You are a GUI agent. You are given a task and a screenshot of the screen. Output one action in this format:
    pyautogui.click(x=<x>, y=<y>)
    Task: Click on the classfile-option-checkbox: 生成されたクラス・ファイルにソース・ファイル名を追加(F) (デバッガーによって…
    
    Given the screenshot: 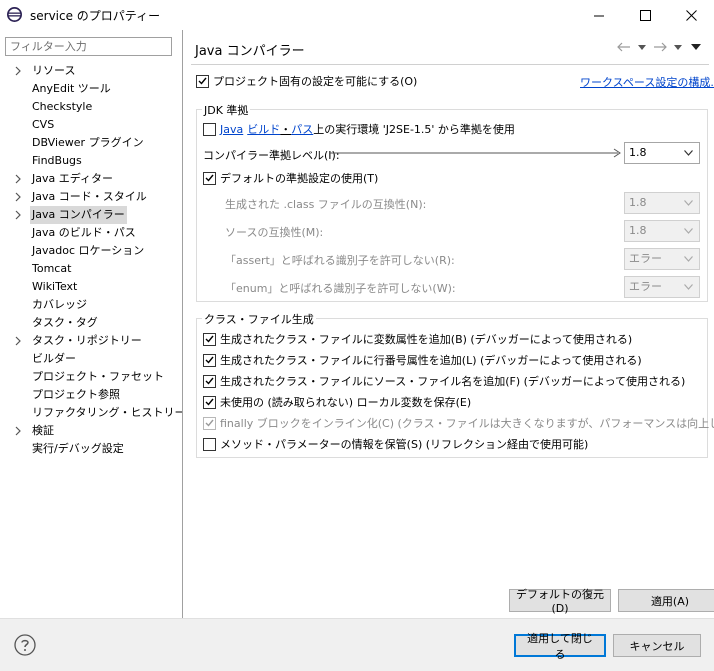 What is the action you would take?
    pyautogui.click(x=444, y=381)
    